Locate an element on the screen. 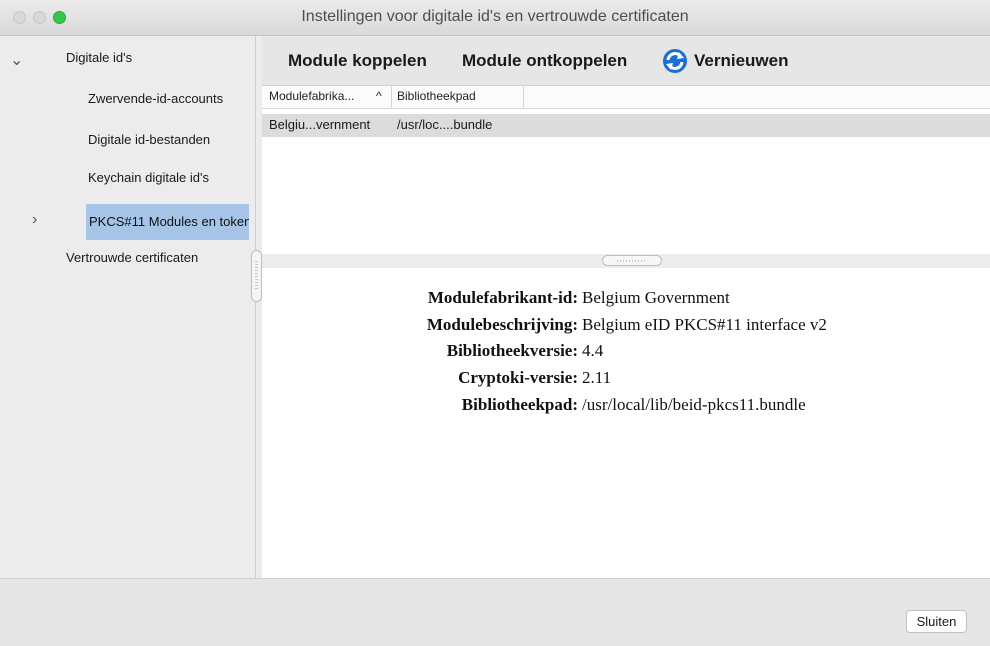 The height and width of the screenshot is (646, 990). column-header-library-path: Bibliotheekpad is located at coordinates (436, 96).